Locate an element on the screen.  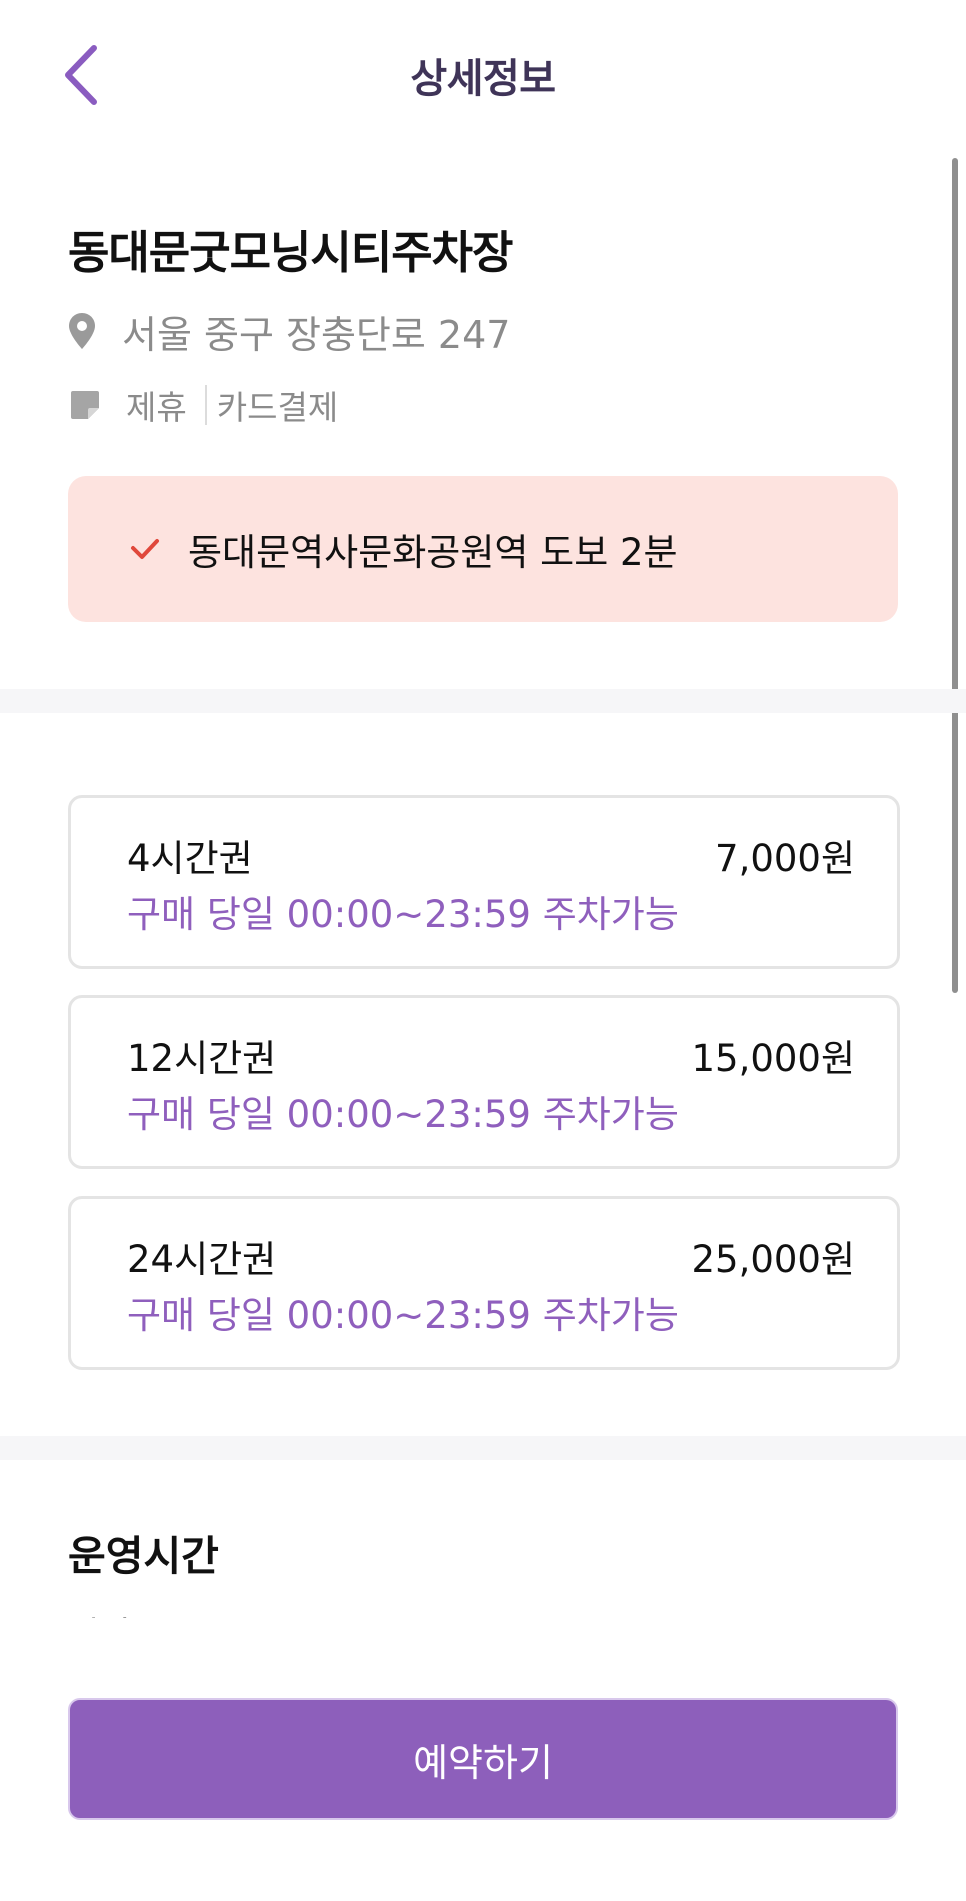
tag-divider is located at coordinates (205, 405).